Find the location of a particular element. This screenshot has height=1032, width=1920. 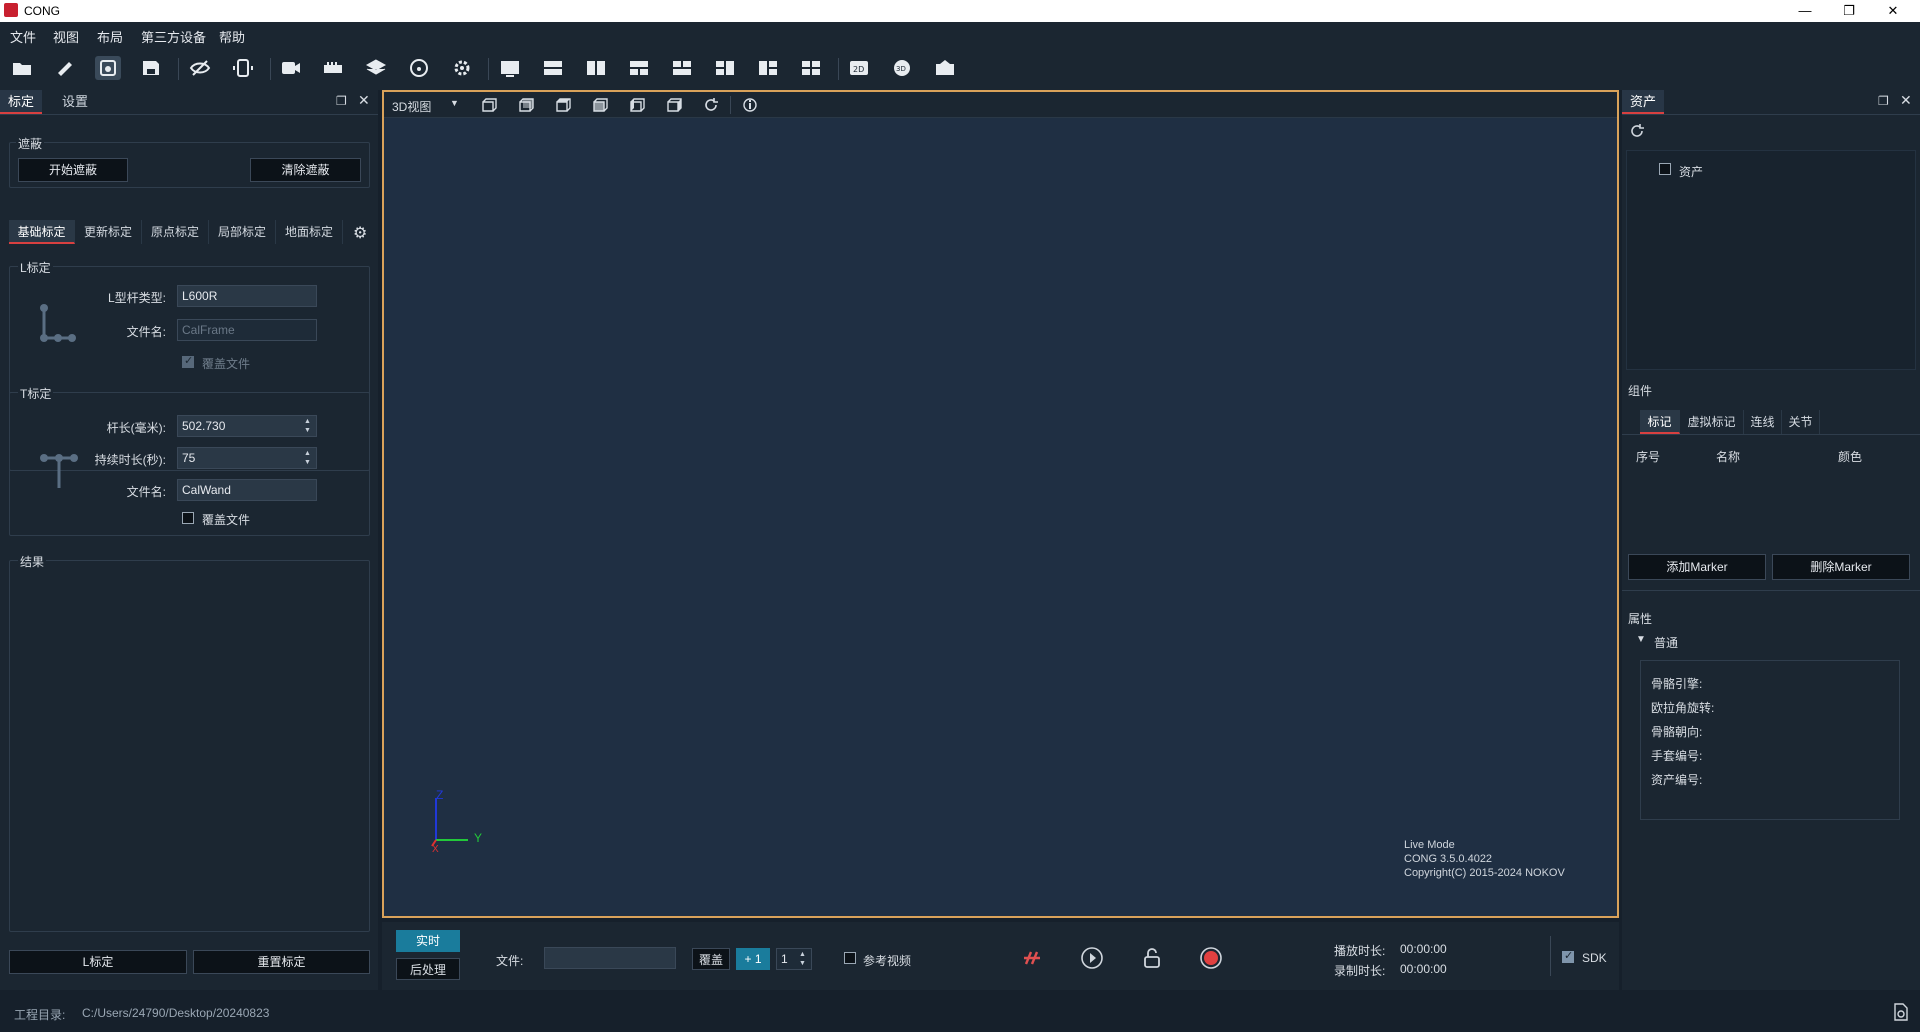

layout-horizontal-icon is located at coordinates (553, 68).